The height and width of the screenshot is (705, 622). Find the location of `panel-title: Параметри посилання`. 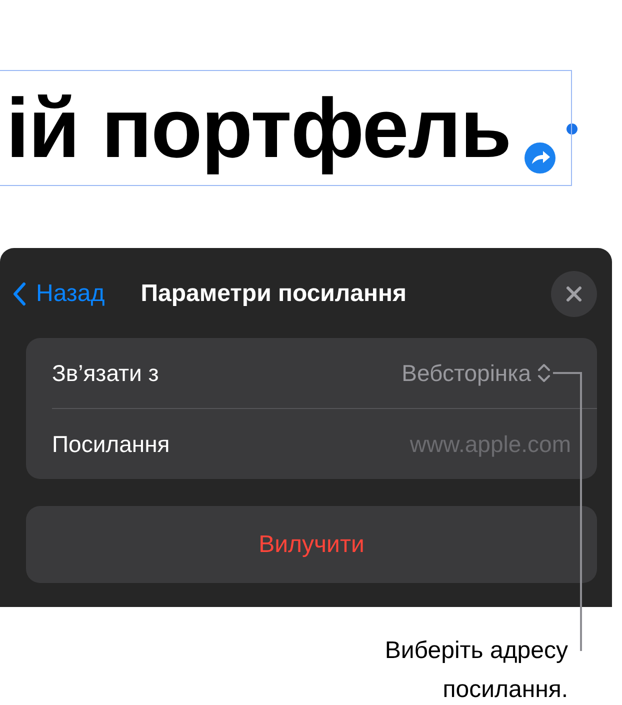

panel-title: Параметри посилання is located at coordinates (274, 294).